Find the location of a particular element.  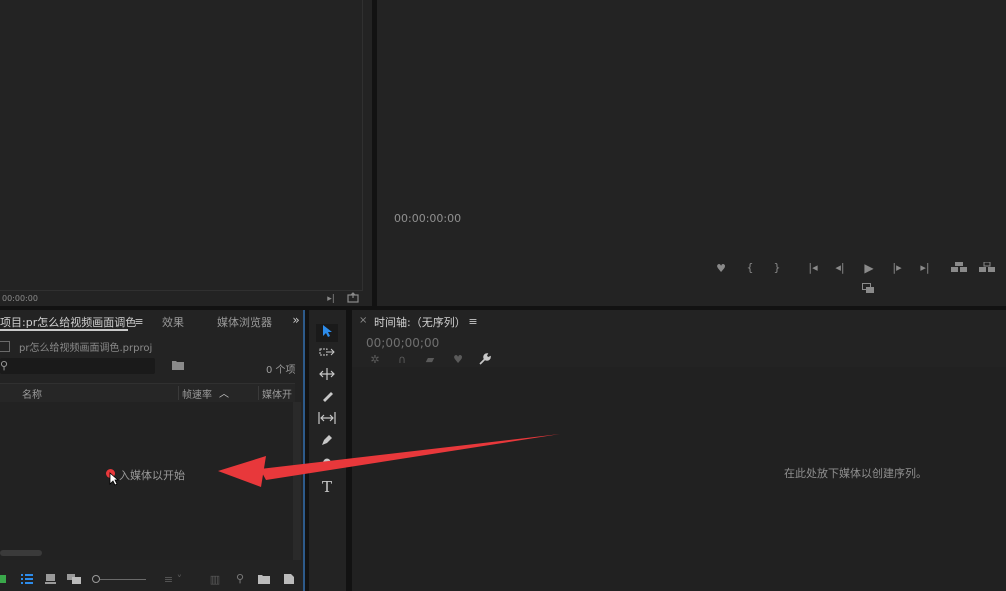

annotation-arrow is located at coordinates (389, 460).